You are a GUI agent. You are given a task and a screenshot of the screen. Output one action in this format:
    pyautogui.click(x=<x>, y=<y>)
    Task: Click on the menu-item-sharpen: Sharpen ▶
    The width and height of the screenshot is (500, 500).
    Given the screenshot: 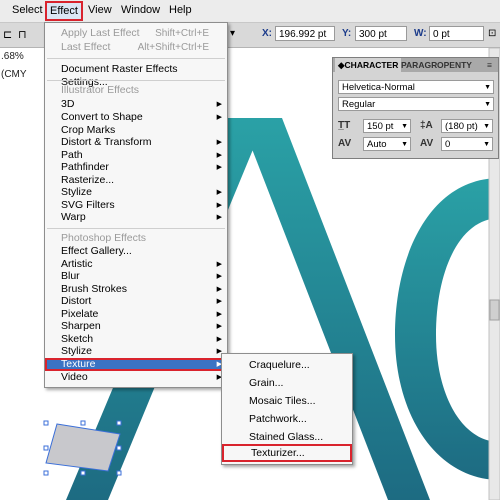 What is the action you would take?
    pyautogui.click(x=136, y=326)
    